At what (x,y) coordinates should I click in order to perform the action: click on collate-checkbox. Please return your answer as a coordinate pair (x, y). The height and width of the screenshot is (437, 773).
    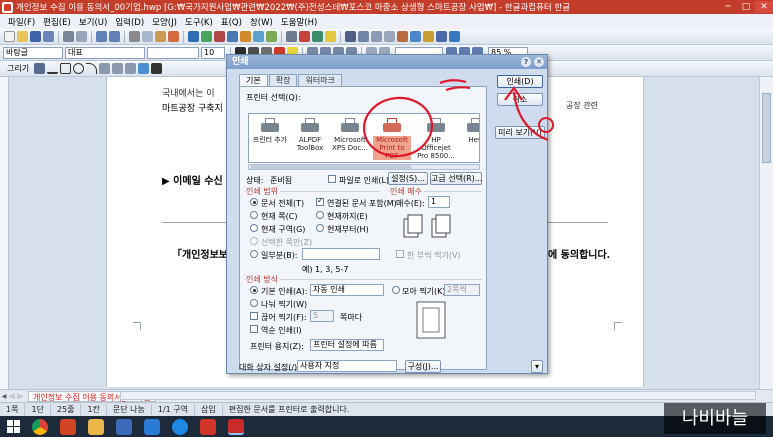
    Looking at the image, I should click on (400, 254).